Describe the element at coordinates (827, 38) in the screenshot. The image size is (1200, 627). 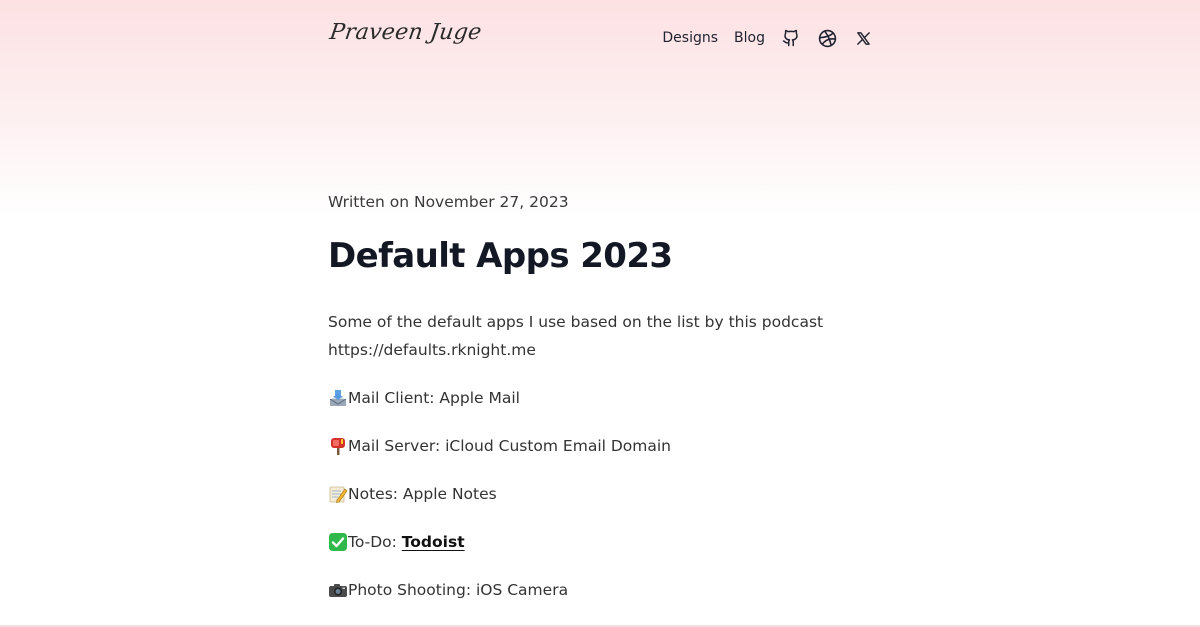
I see `dribbble-icon` at that location.